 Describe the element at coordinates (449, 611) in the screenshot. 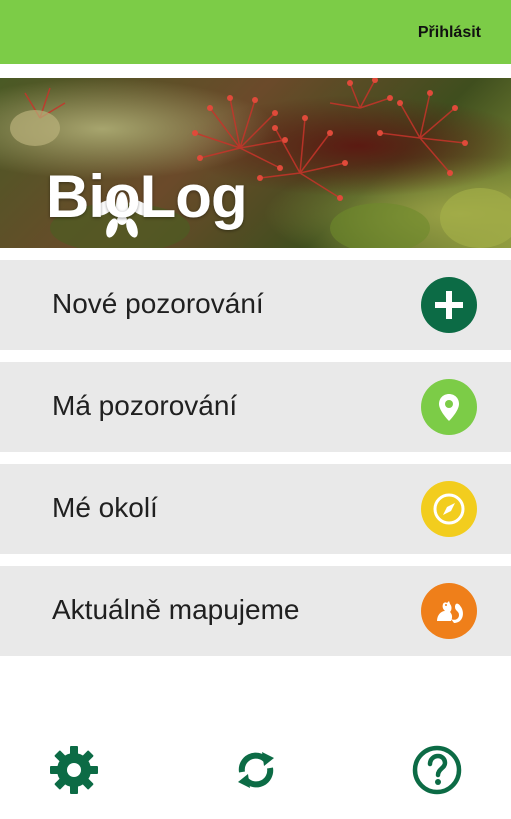

I see `squirrel-icon` at that location.